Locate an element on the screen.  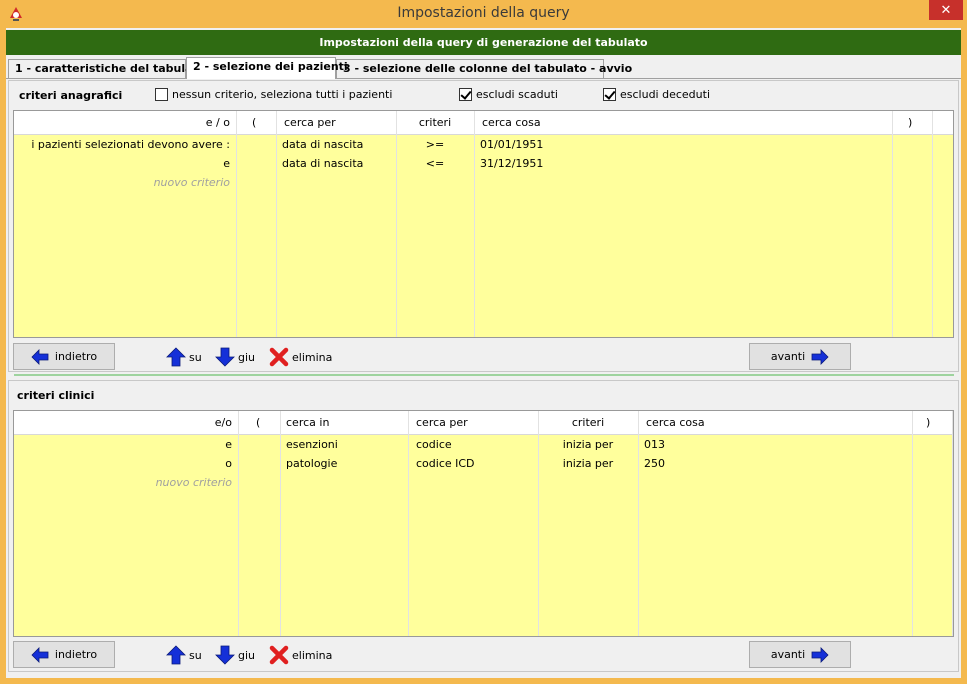
cell-eo: i pazienti selezionati devono avere : is located at coordinates (122, 145).